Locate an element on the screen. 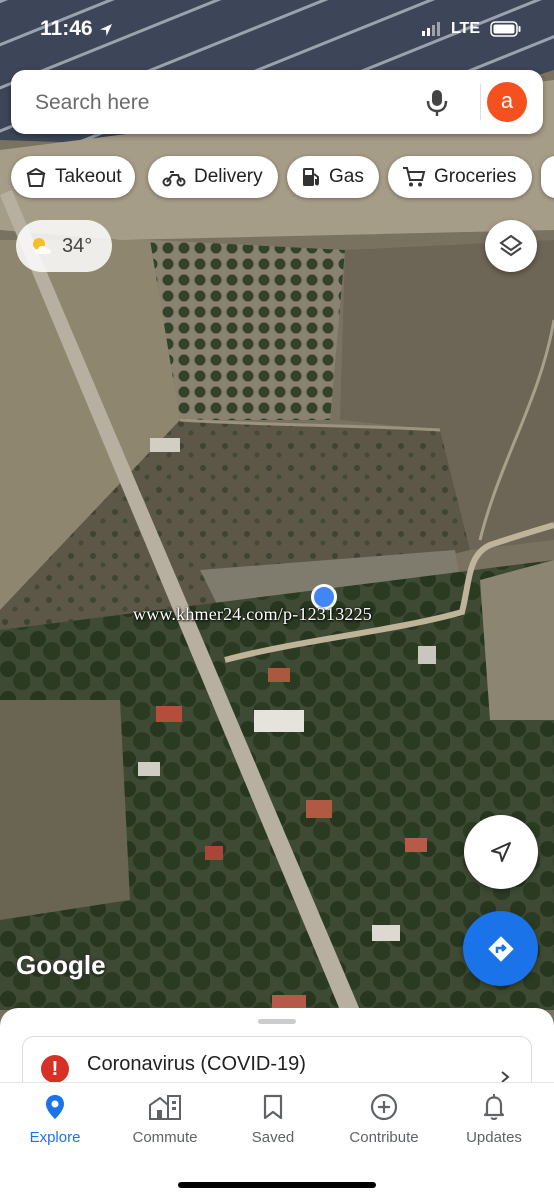 This screenshot has width=554, height=1201. avatar: a is located at coordinates (507, 102).